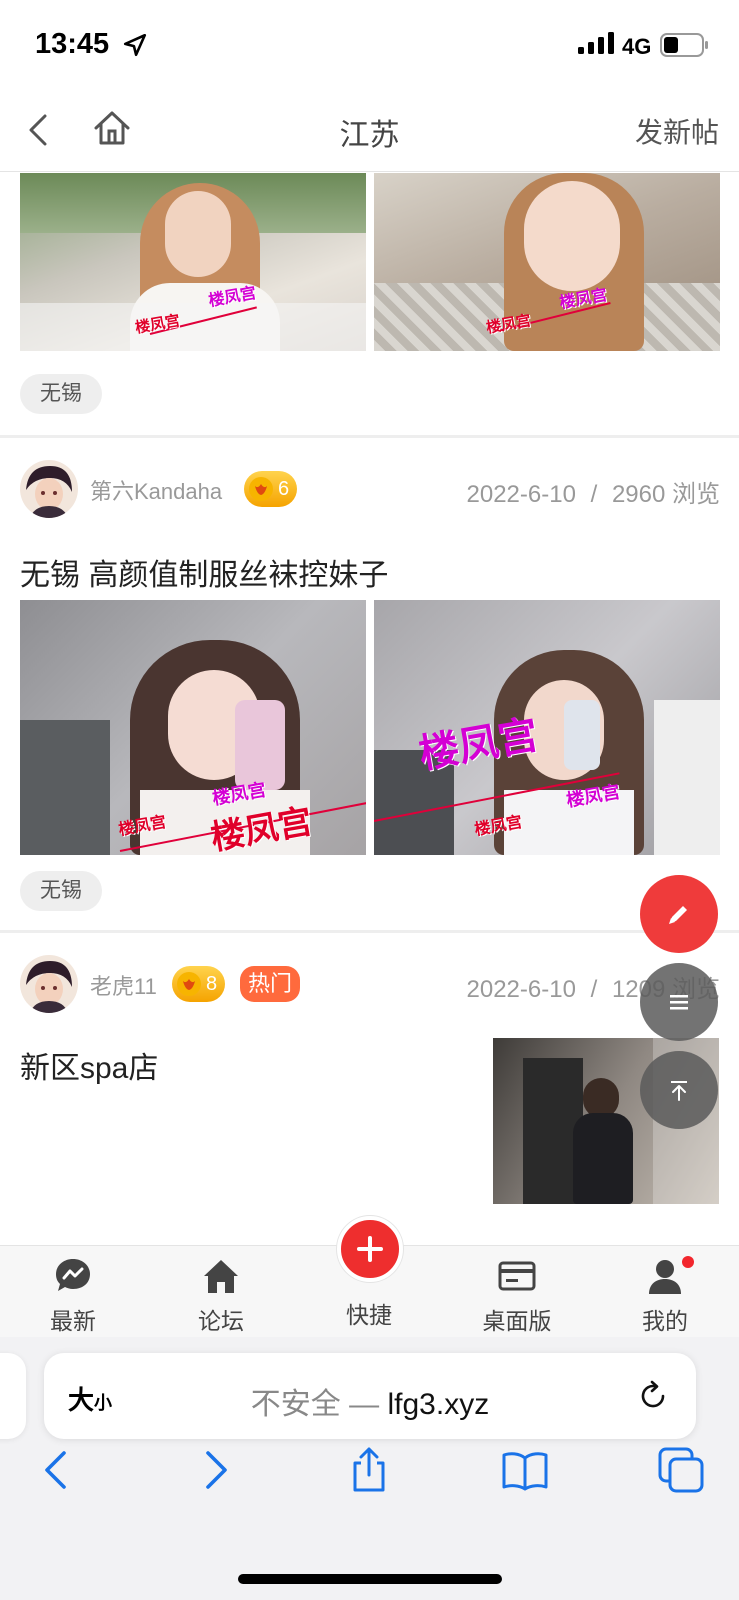 The width and height of the screenshot is (739, 1600). What do you see at coordinates (525, 1470) in the screenshot?
I see `bookmarks-icon` at bounding box center [525, 1470].